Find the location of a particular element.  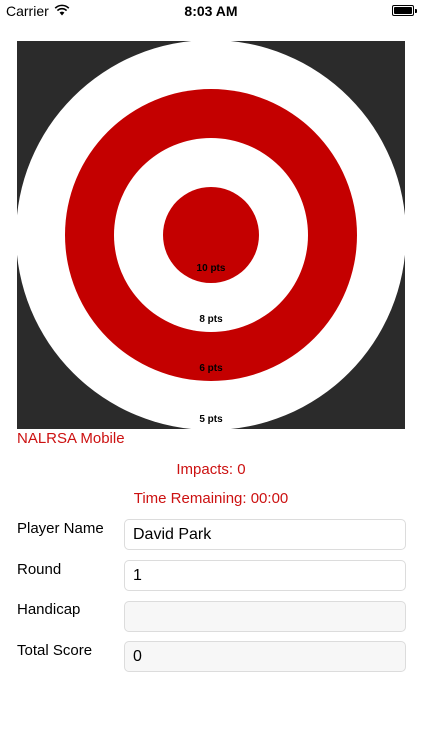

app-title: NALRSA Mobile is located at coordinates (71, 438).